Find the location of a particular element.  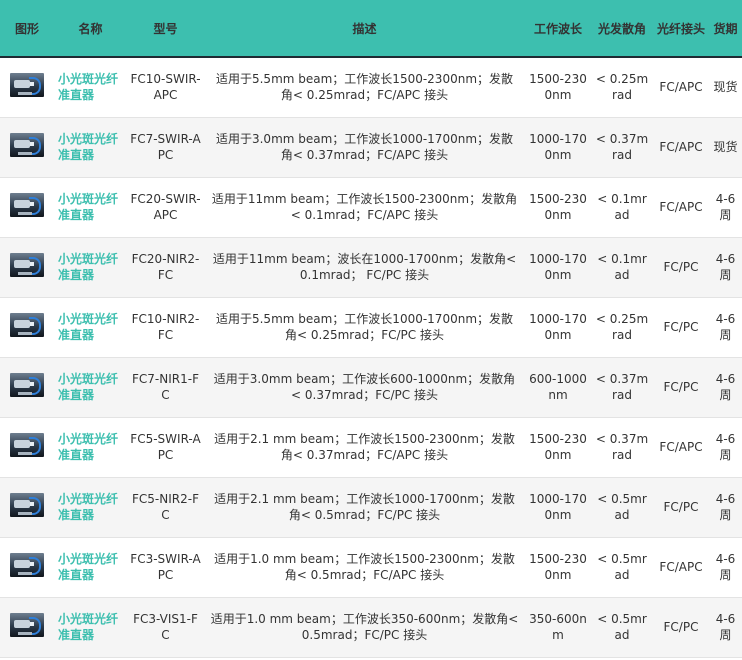

header-divergence: 光发散角 is located at coordinates (622, 29).